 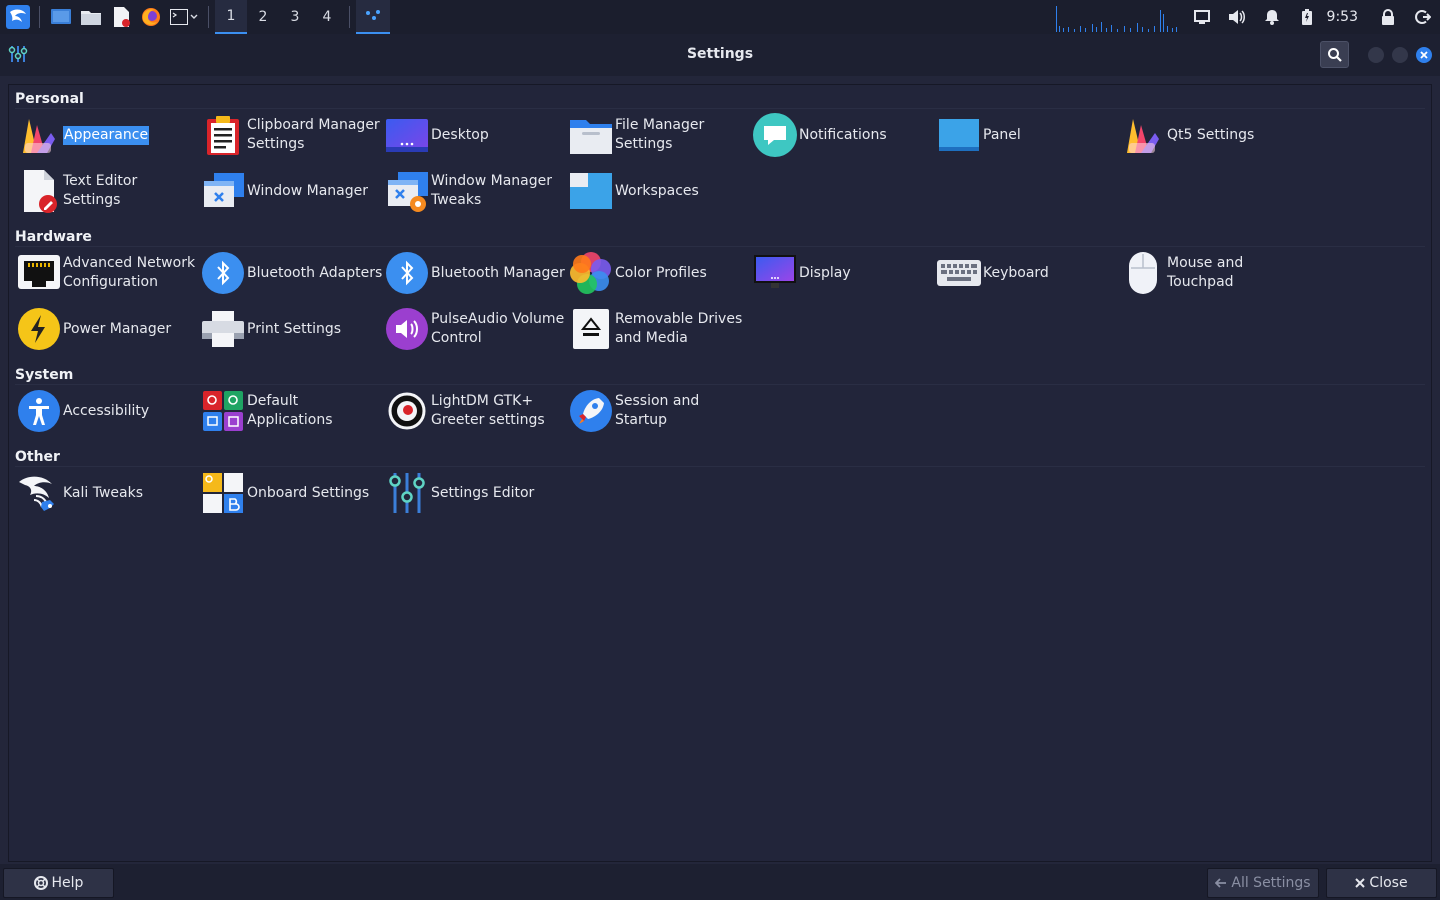 What do you see at coordinates (659, 135) in the screenshot?
I see `item-file-manager: File Manager Settings` at bounding box center [659, 135].